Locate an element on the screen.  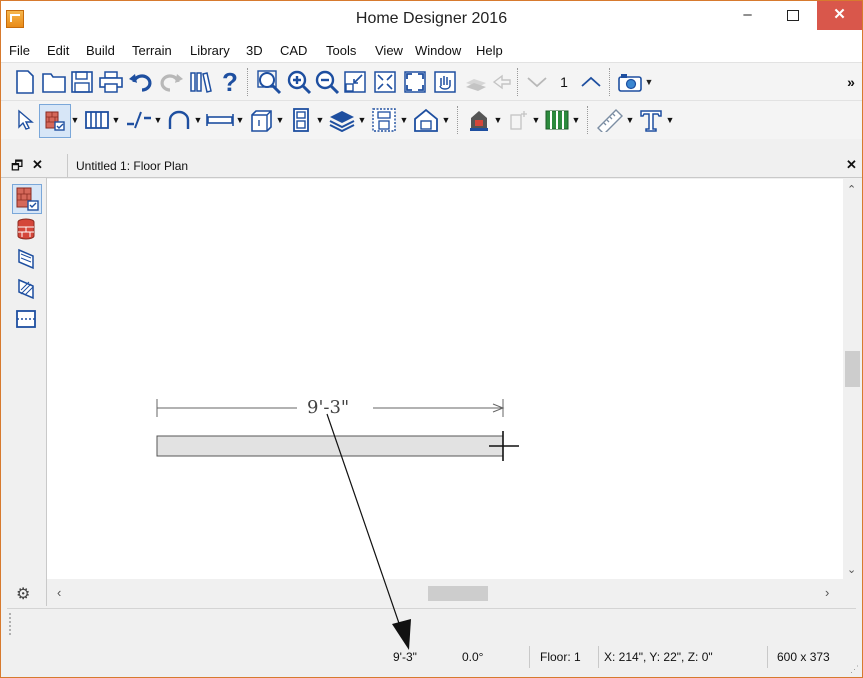
new-file-icon is located at coordinates (25, 82).